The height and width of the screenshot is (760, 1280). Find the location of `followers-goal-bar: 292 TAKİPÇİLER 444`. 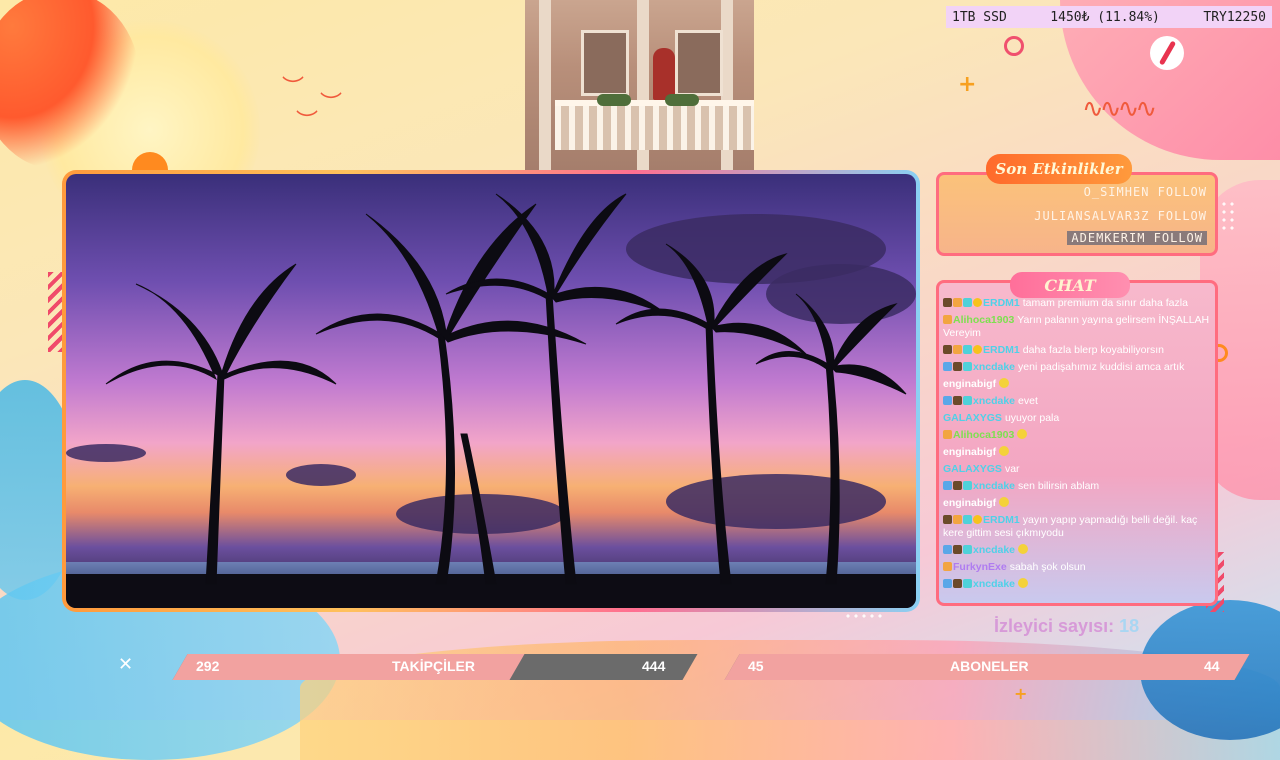

followers-goal-bar: 292 TAKİPÇİLER 444 is located at coordinates (435, 667).